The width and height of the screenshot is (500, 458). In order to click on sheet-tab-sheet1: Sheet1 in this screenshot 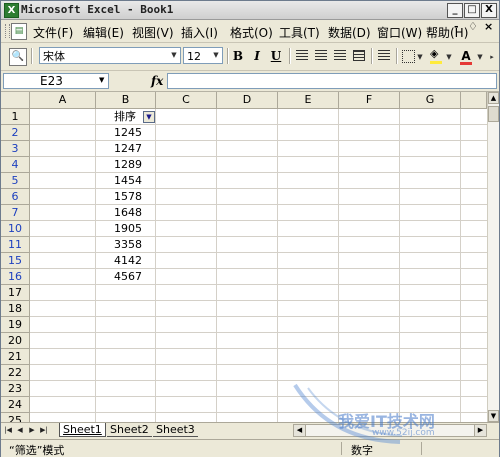, I will do `click(82, 430)`.